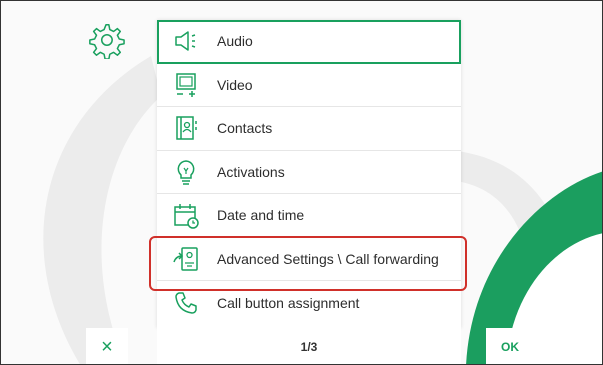 The height and width of the screenshot is (365, 603). What do you see at coordinates (235, 84) in the screenshot?
I see `menu-item-label: Video` at bounding box center [235, 84].